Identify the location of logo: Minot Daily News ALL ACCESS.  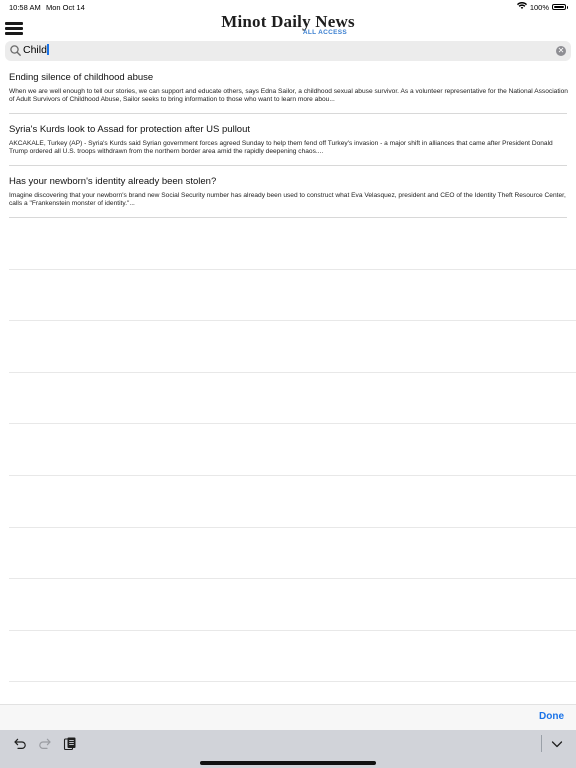
(288, 24).